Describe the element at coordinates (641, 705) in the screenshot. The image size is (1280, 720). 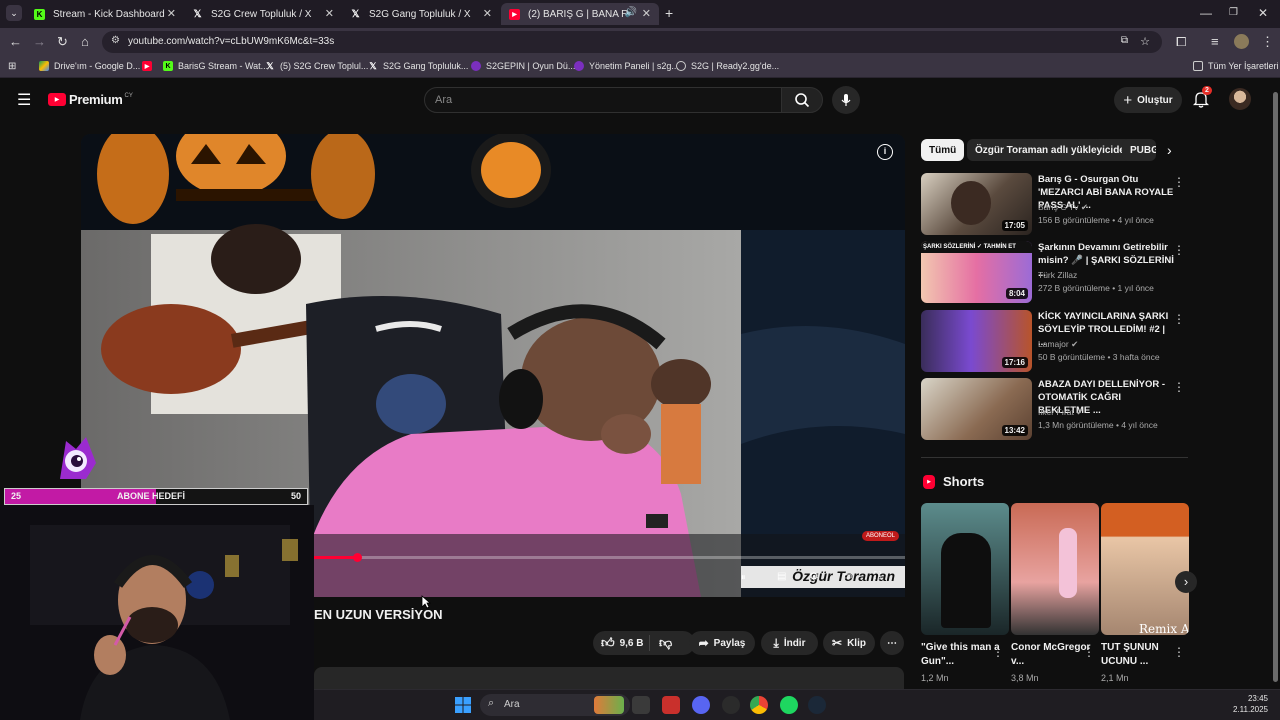
I see `task-view-icon` at that location.